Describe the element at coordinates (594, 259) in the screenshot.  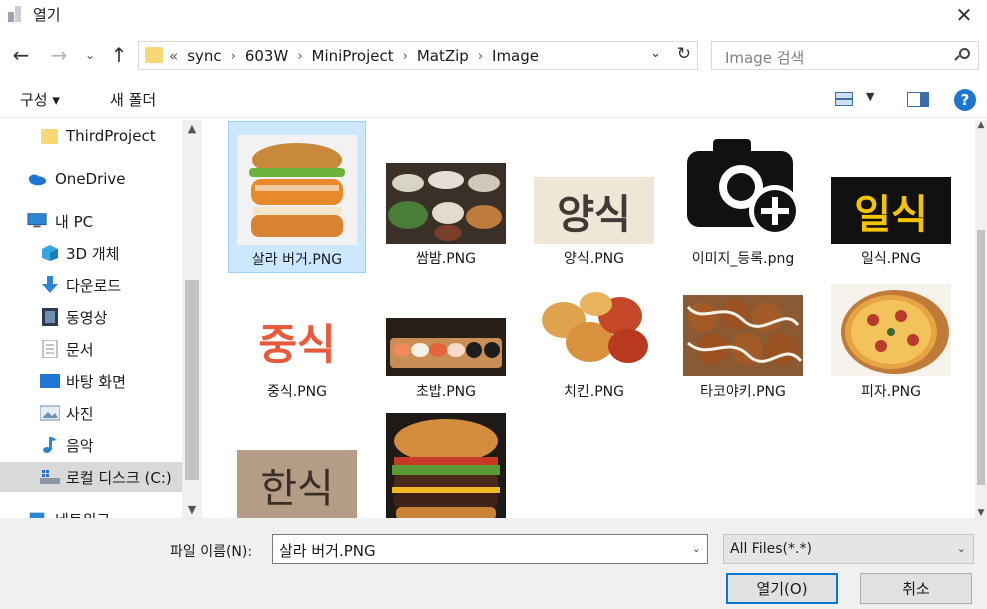
I see `file-name: 양식.PNG` at that location.